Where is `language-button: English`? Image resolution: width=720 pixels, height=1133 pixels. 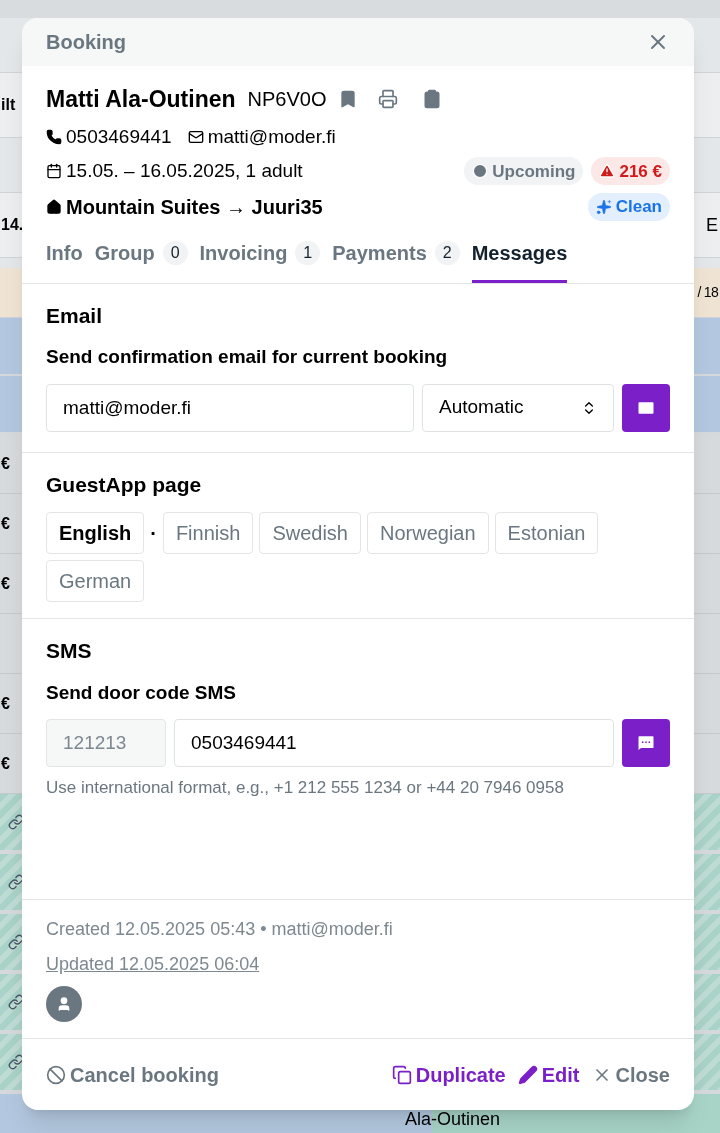 language-button: English is located at coordinates (95, 533).